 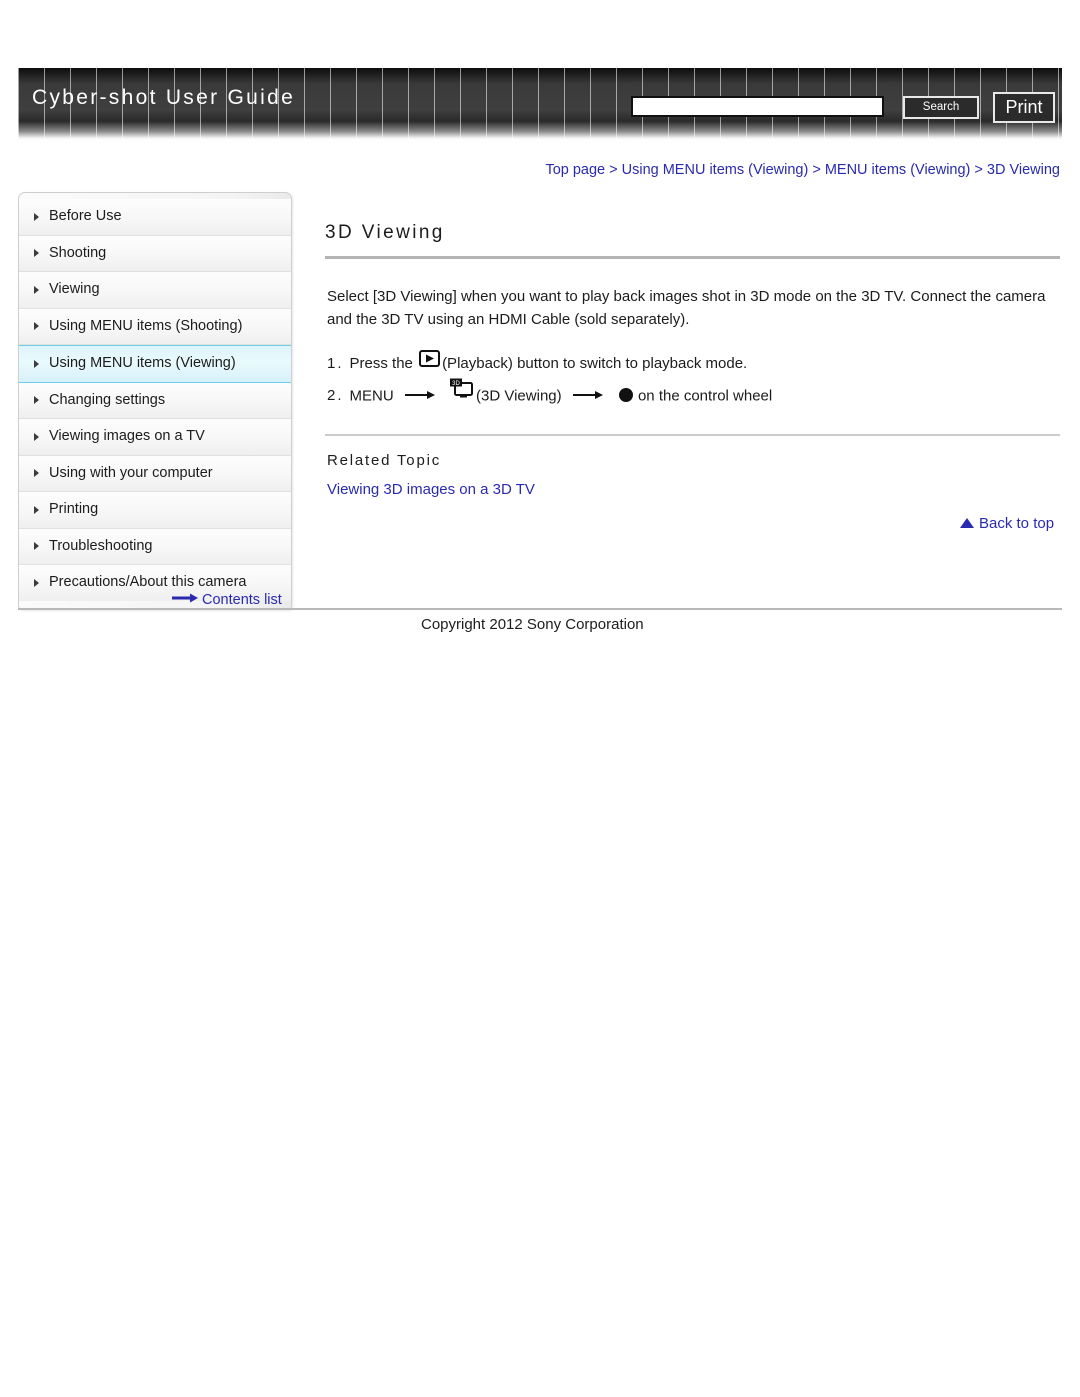 I want to click on step-number: 2., so click(x=335, y=395).